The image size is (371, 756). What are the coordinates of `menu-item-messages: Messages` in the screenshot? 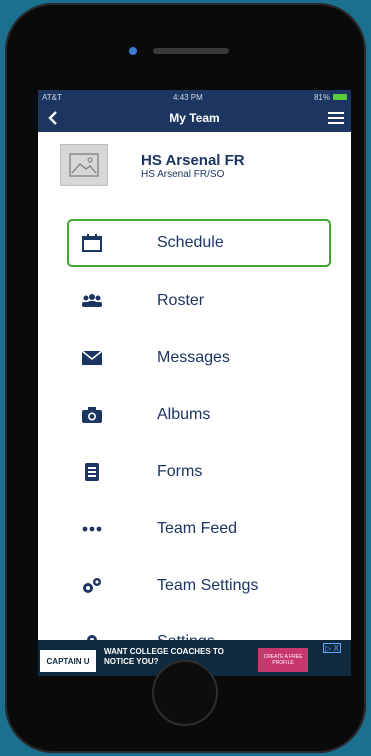 It's located at (194, 358).